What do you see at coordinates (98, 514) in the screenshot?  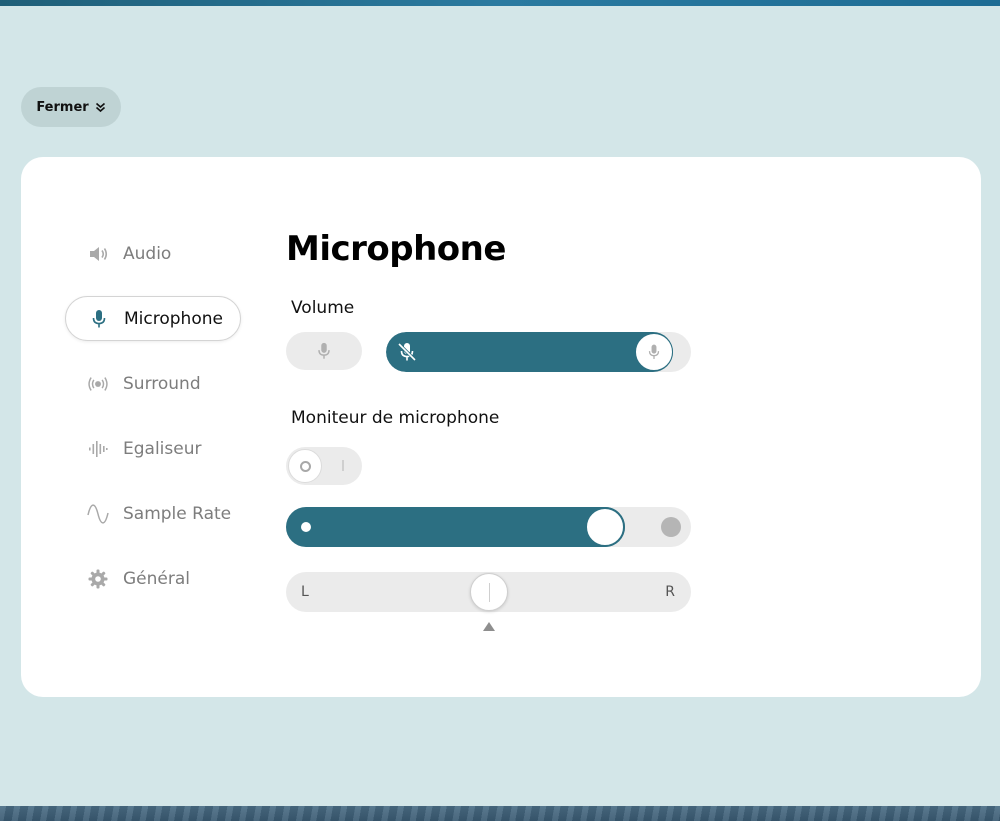 I see `sine-wave-icon` at bounding box center [98, 514].